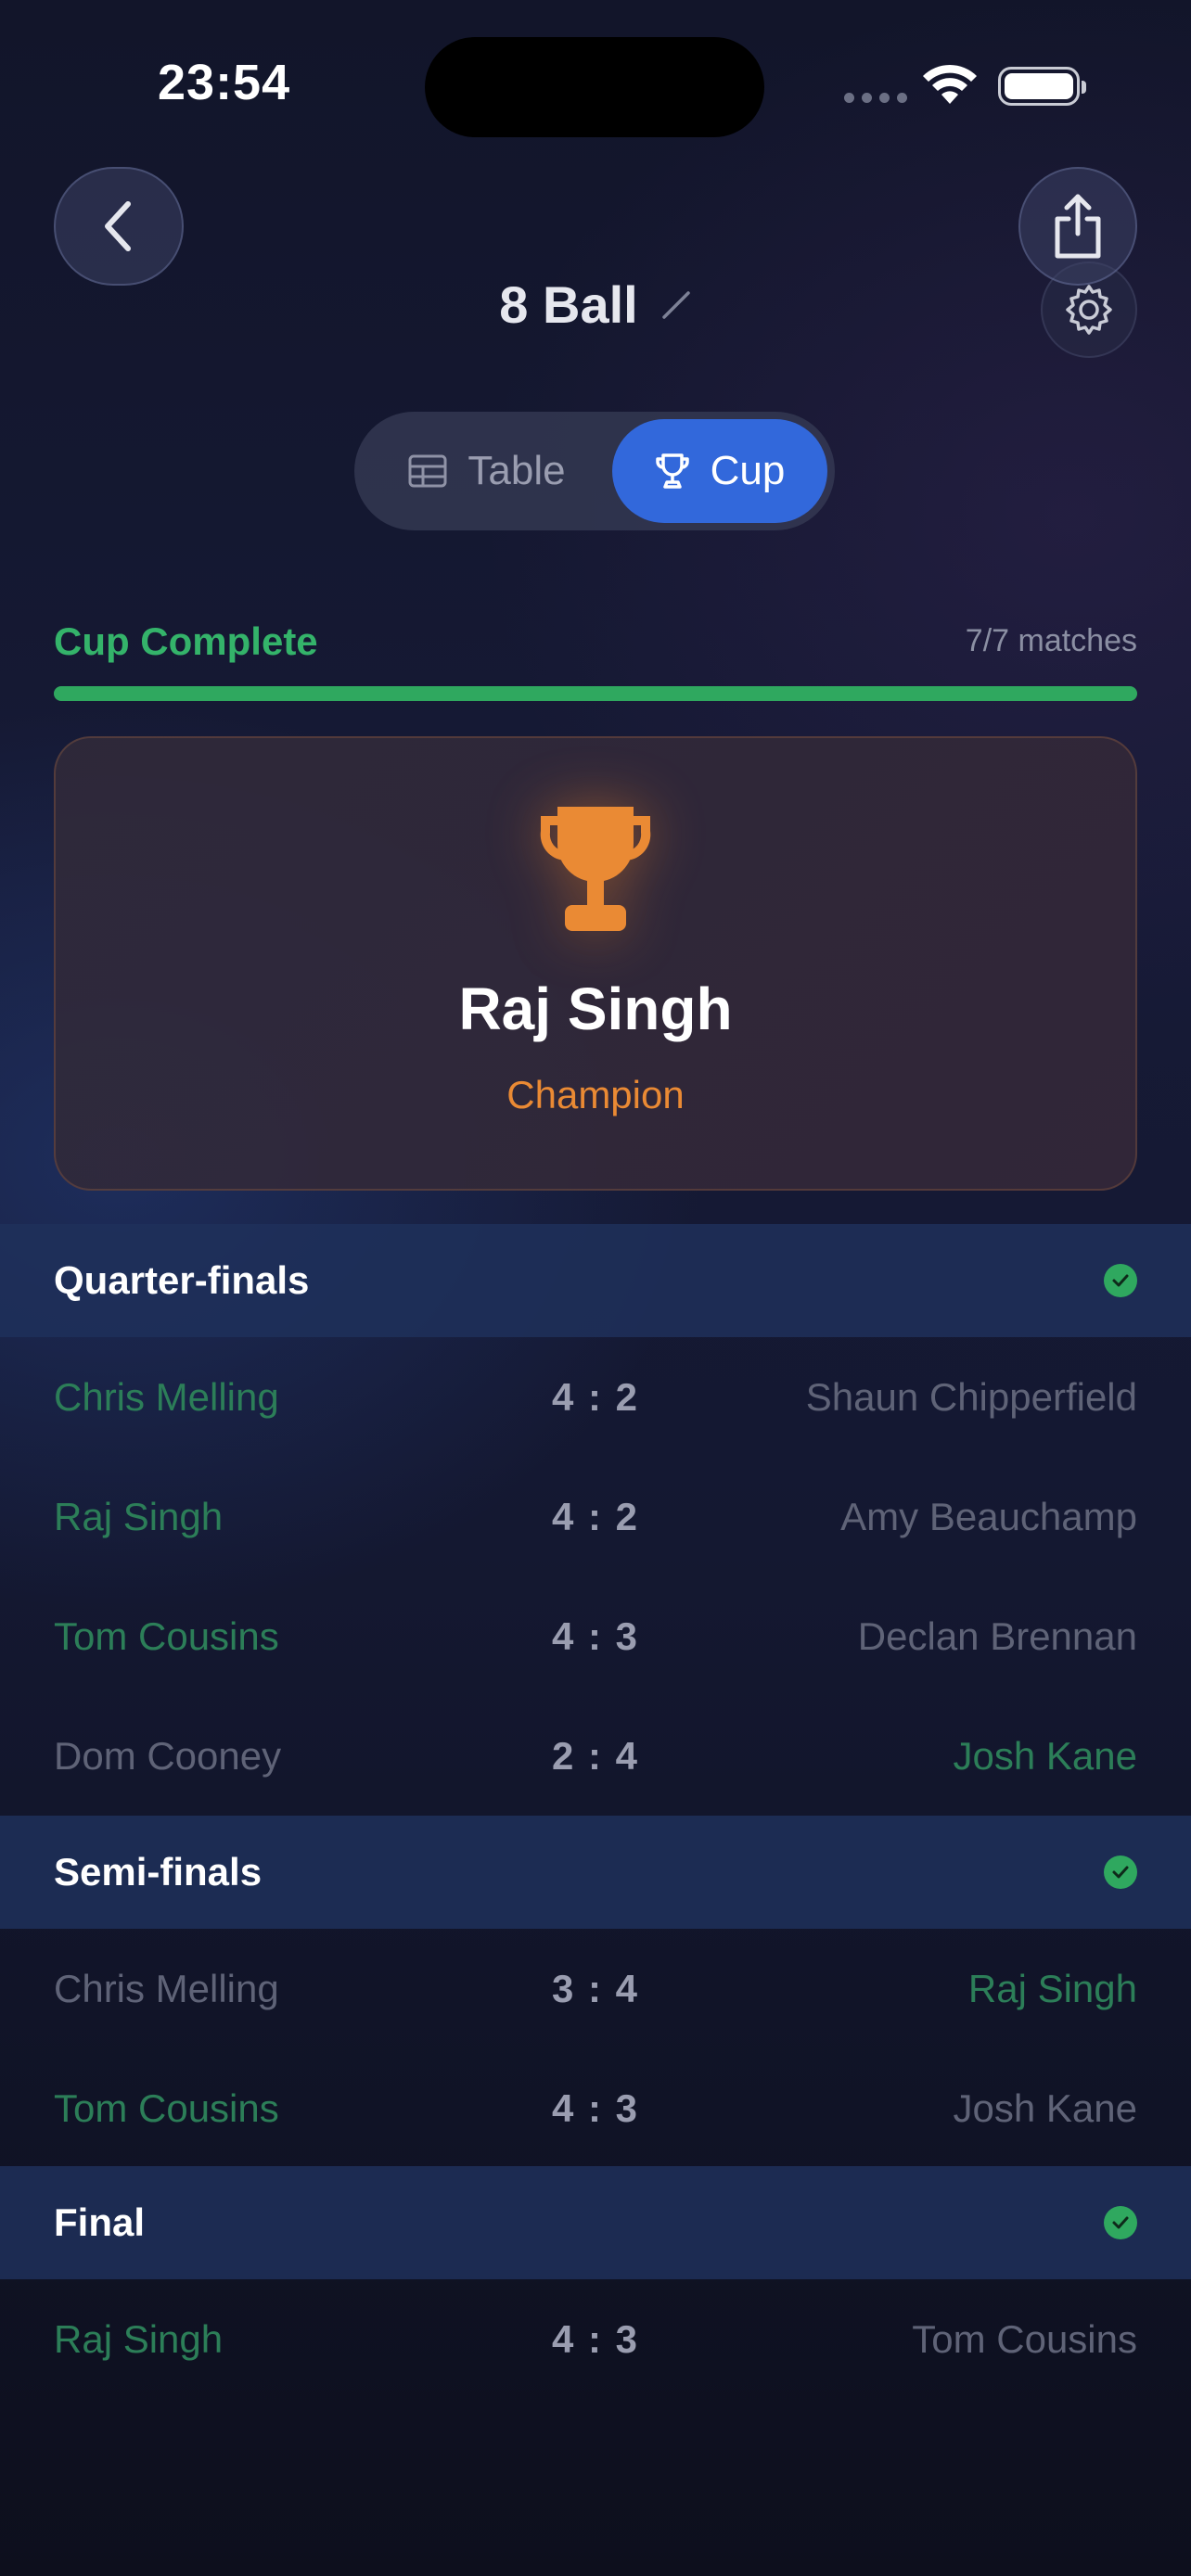 The height and width of the screenshot is (2576, 1191). What do you see at coordinates (158, 1872) in the screenshot?
I see `round-title: Semi-finals` at bounding box center [158, 1872].